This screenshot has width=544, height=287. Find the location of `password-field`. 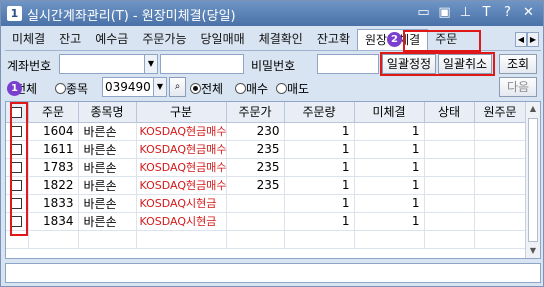

password-field is located at coordinates (348, 64).